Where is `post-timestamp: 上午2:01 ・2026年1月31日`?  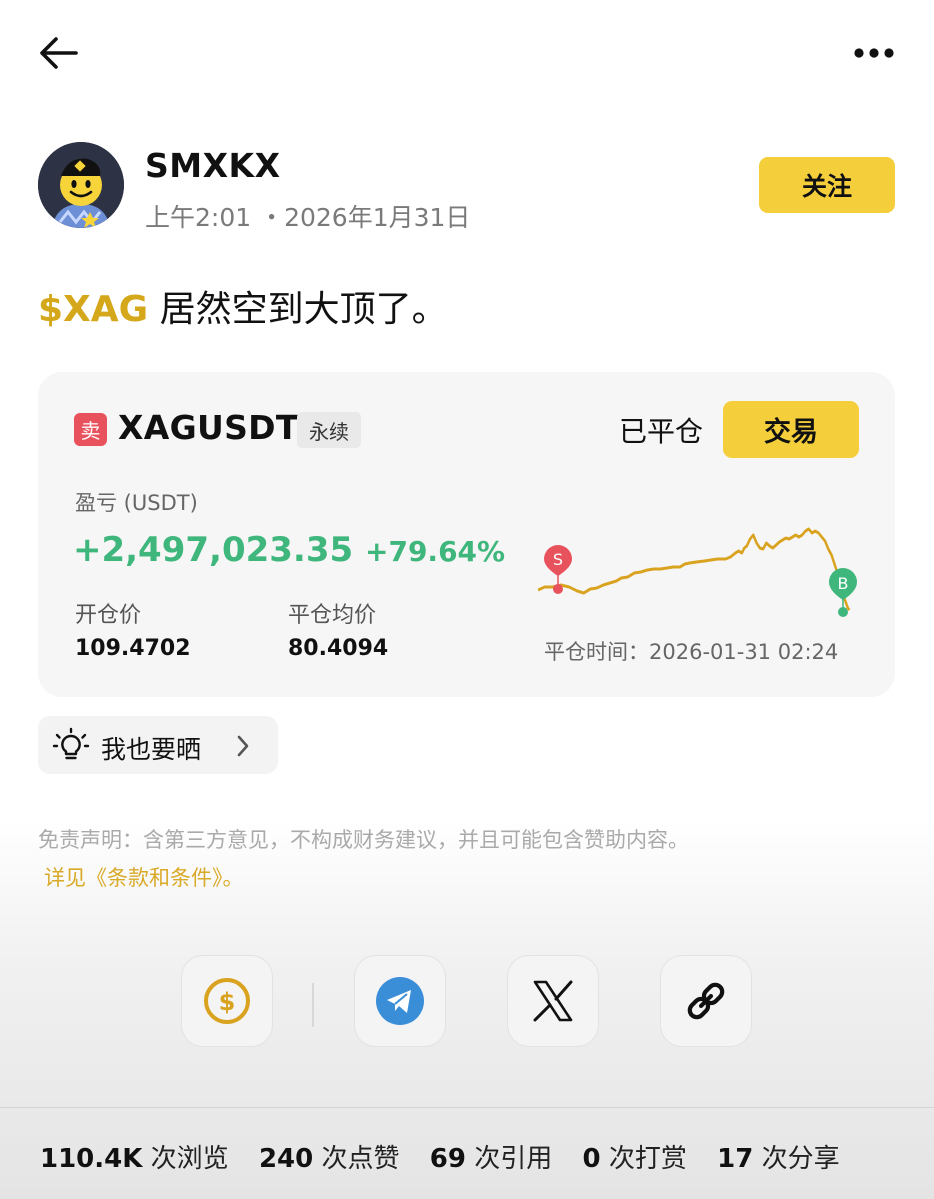 post-timestamp: 上午2:01 ・2026年1月31日 is located at coordinates (308, 217).